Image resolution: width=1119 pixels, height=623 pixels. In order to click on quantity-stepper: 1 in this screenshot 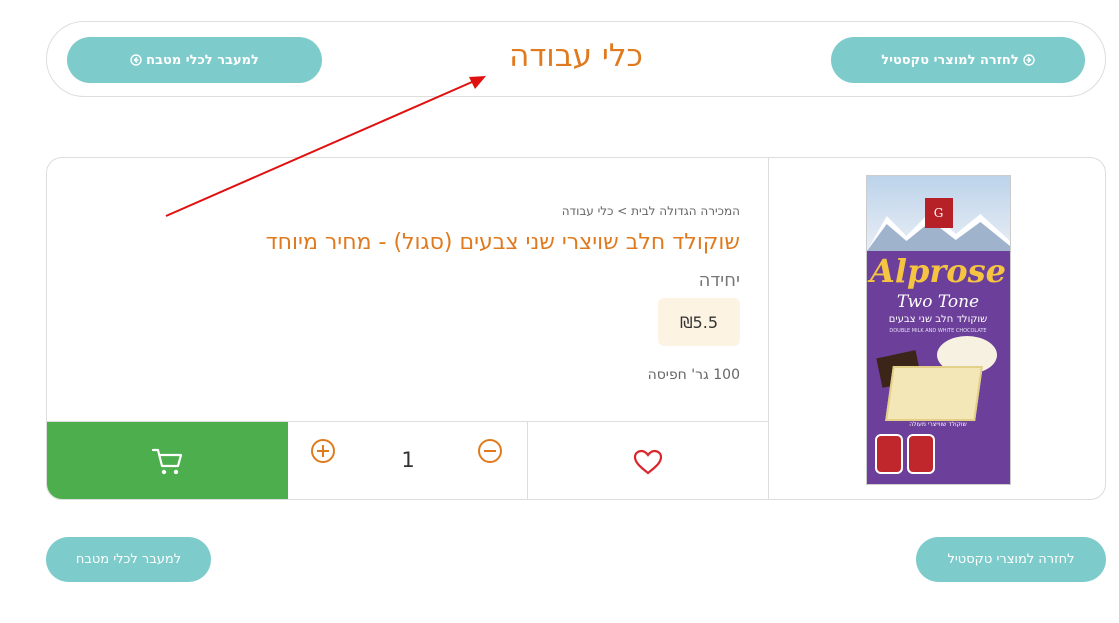, I will do `click(408, 460)`.